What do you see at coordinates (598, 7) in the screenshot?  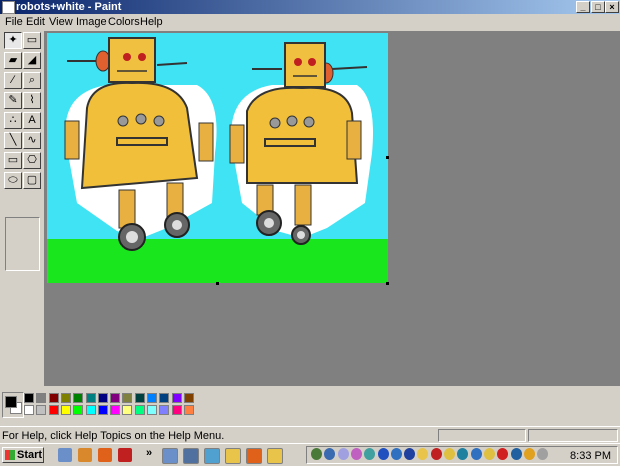 I see `maximize-button: □` at bounding box center [598, 7].